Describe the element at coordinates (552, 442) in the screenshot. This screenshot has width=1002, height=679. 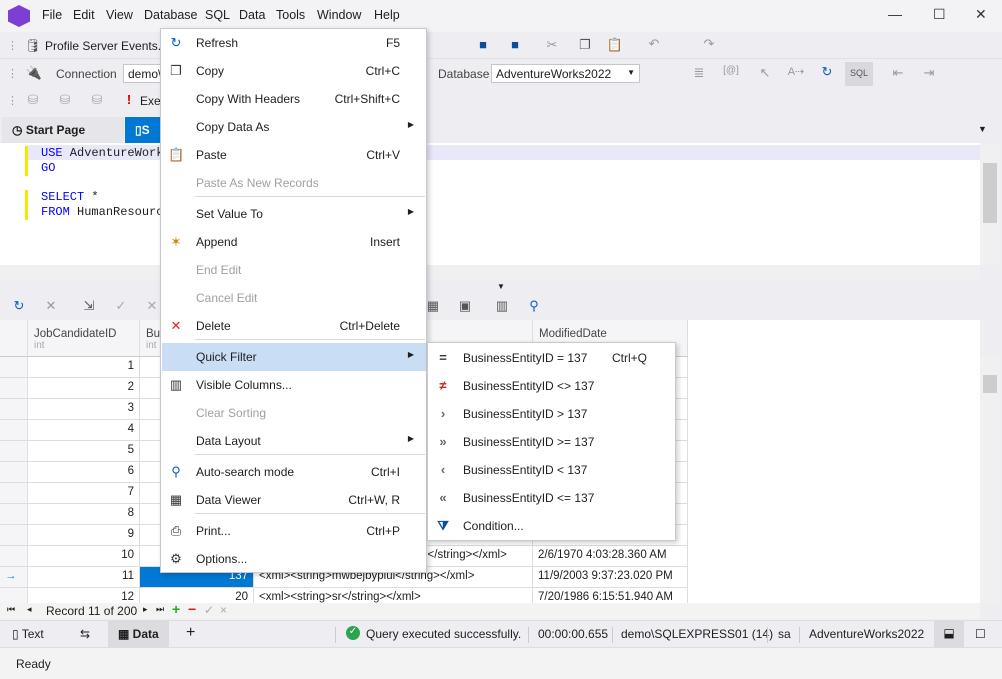
I see `quick-filter-item: » BusinessEntityID >= 137` at that location.